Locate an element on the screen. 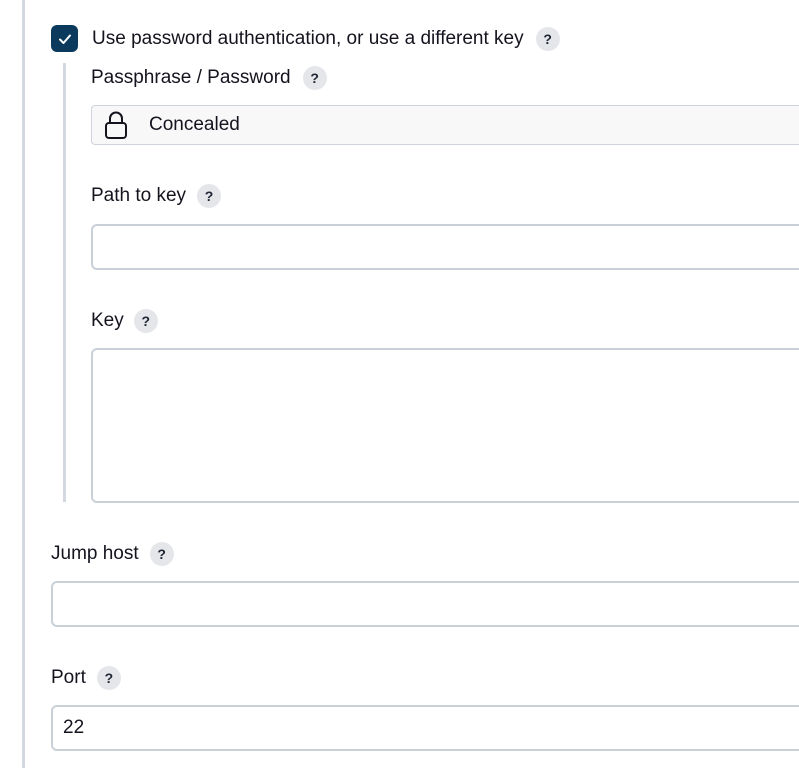  path-to-key-label-row: Path to key ? is located at coordinates (156, 196).